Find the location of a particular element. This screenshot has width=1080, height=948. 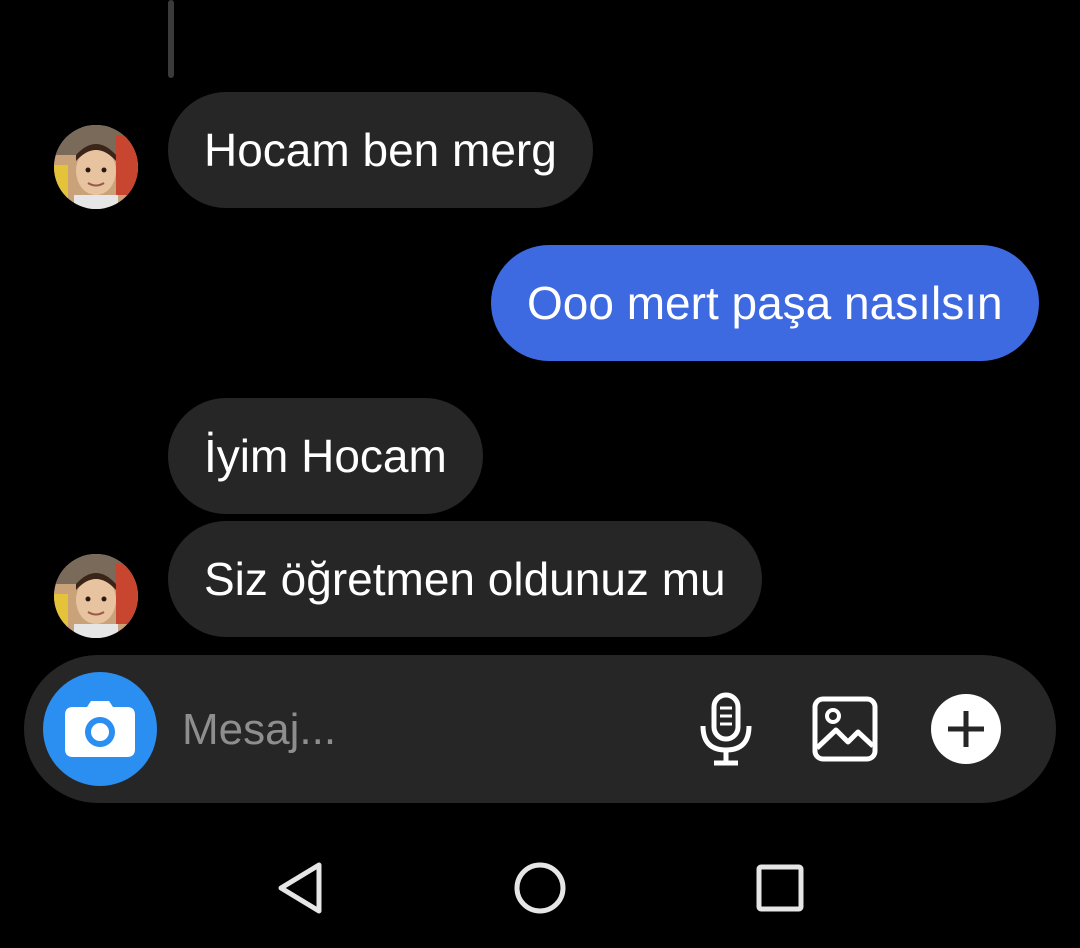

gallery-icon is located at coordinates (845, 729).